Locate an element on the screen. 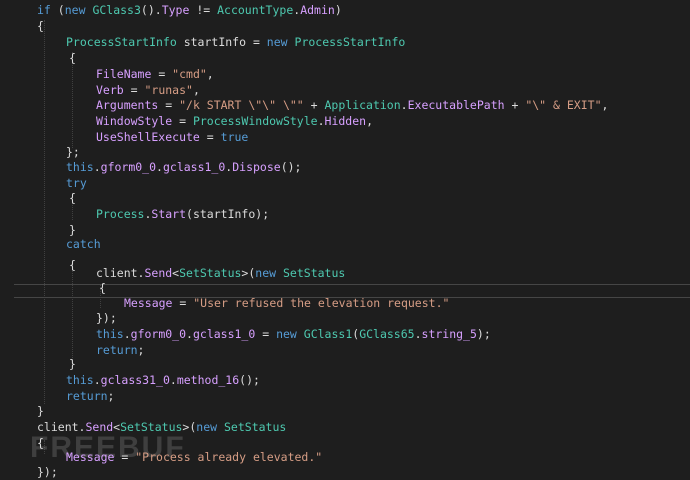 This screenshot has height=480, width=690. code-token: string_5 is located at coordinates (449, 334).